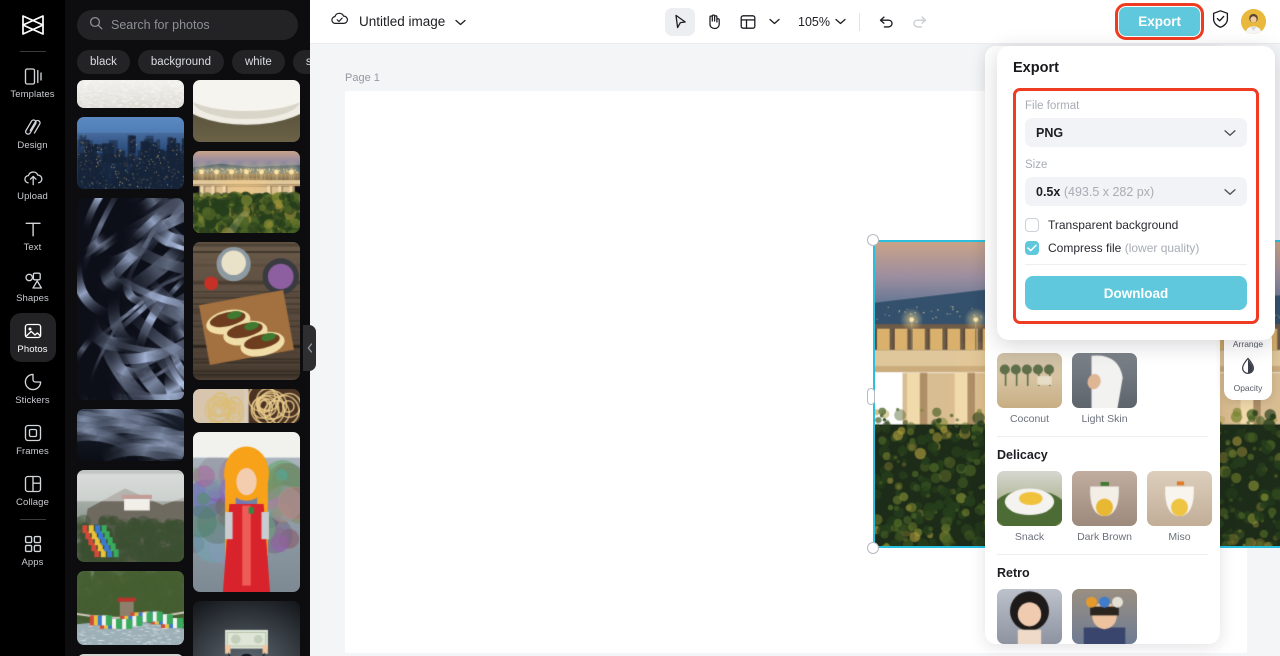 The width and height of the screenshot is (1280, 656). What do you see at coordinates (1032, 248) in the screenshot?
I see `compress-file-checkbox` at bounding box center [1032, 248].